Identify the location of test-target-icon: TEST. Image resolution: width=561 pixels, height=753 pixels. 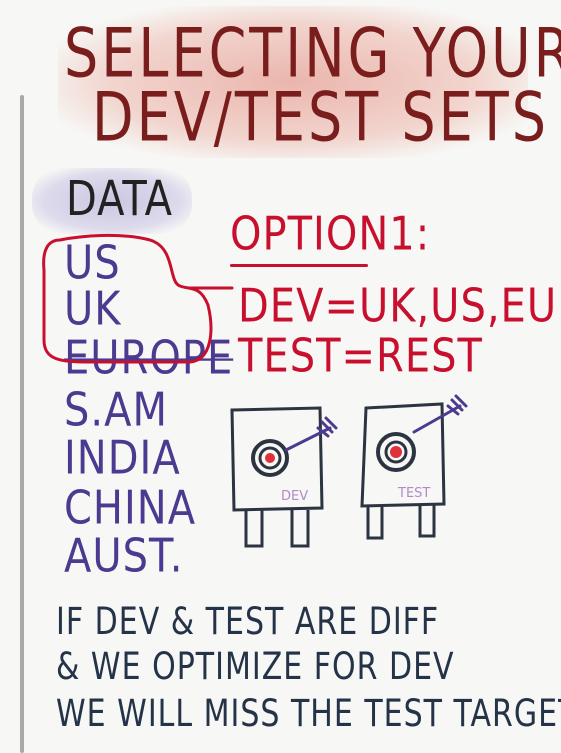
(403, 471).